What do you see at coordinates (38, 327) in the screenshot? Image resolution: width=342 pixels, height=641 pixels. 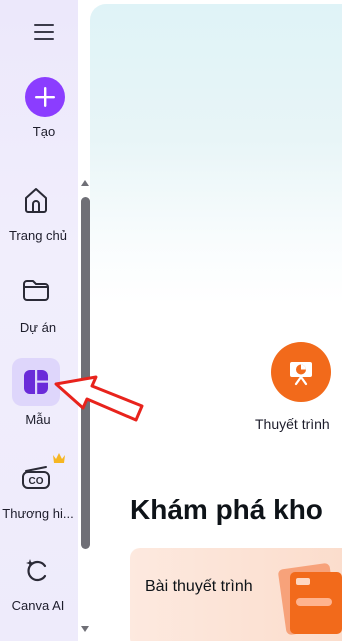 I see `nav-item-label: Dự án` at bounding box center [38, 327].